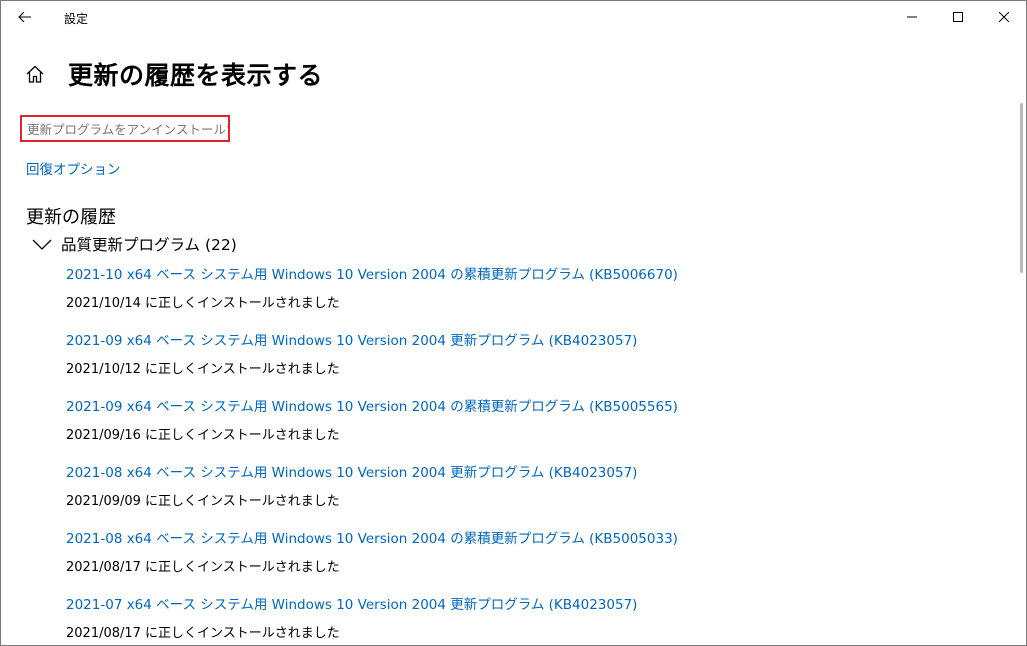  Describe the element at coordinates (196, 75) in the screenshot. I see `page-title: 更新の履歴を表示する` at that location.